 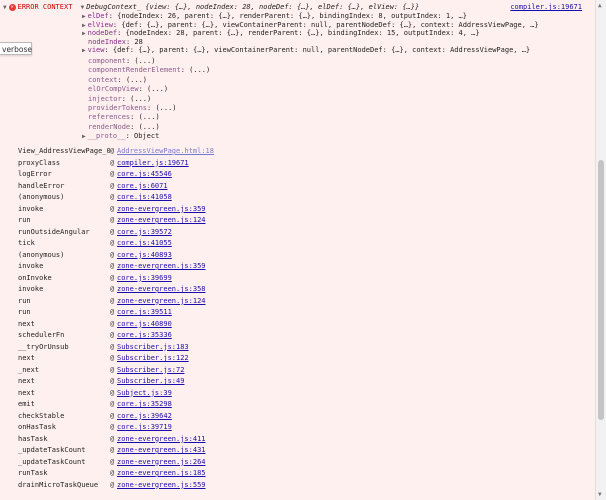 What do you see at coordinates (41, 197) in the screenshot?
I see `function-name: (anonymous)` at bounding box center [41, 197].